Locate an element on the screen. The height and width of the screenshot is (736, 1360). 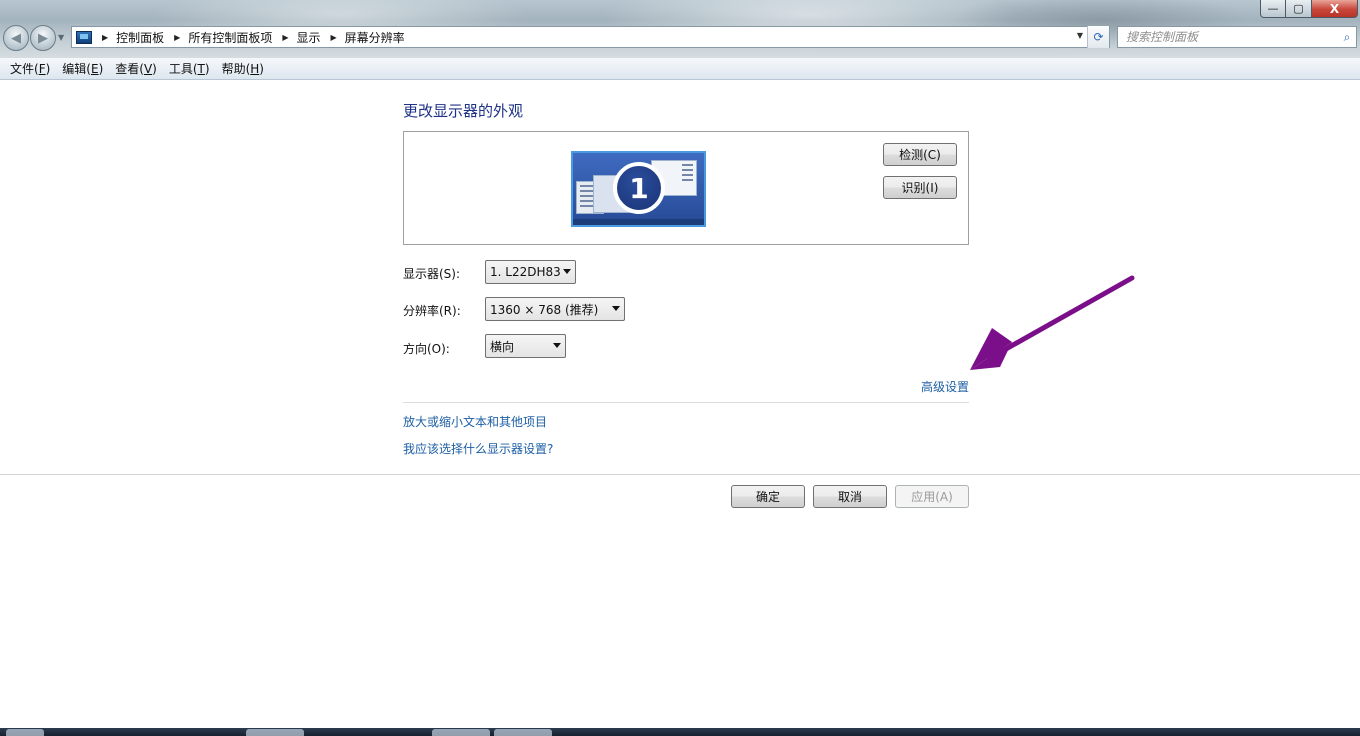
ok-button: 确定 is located at coordinates (768, 496).